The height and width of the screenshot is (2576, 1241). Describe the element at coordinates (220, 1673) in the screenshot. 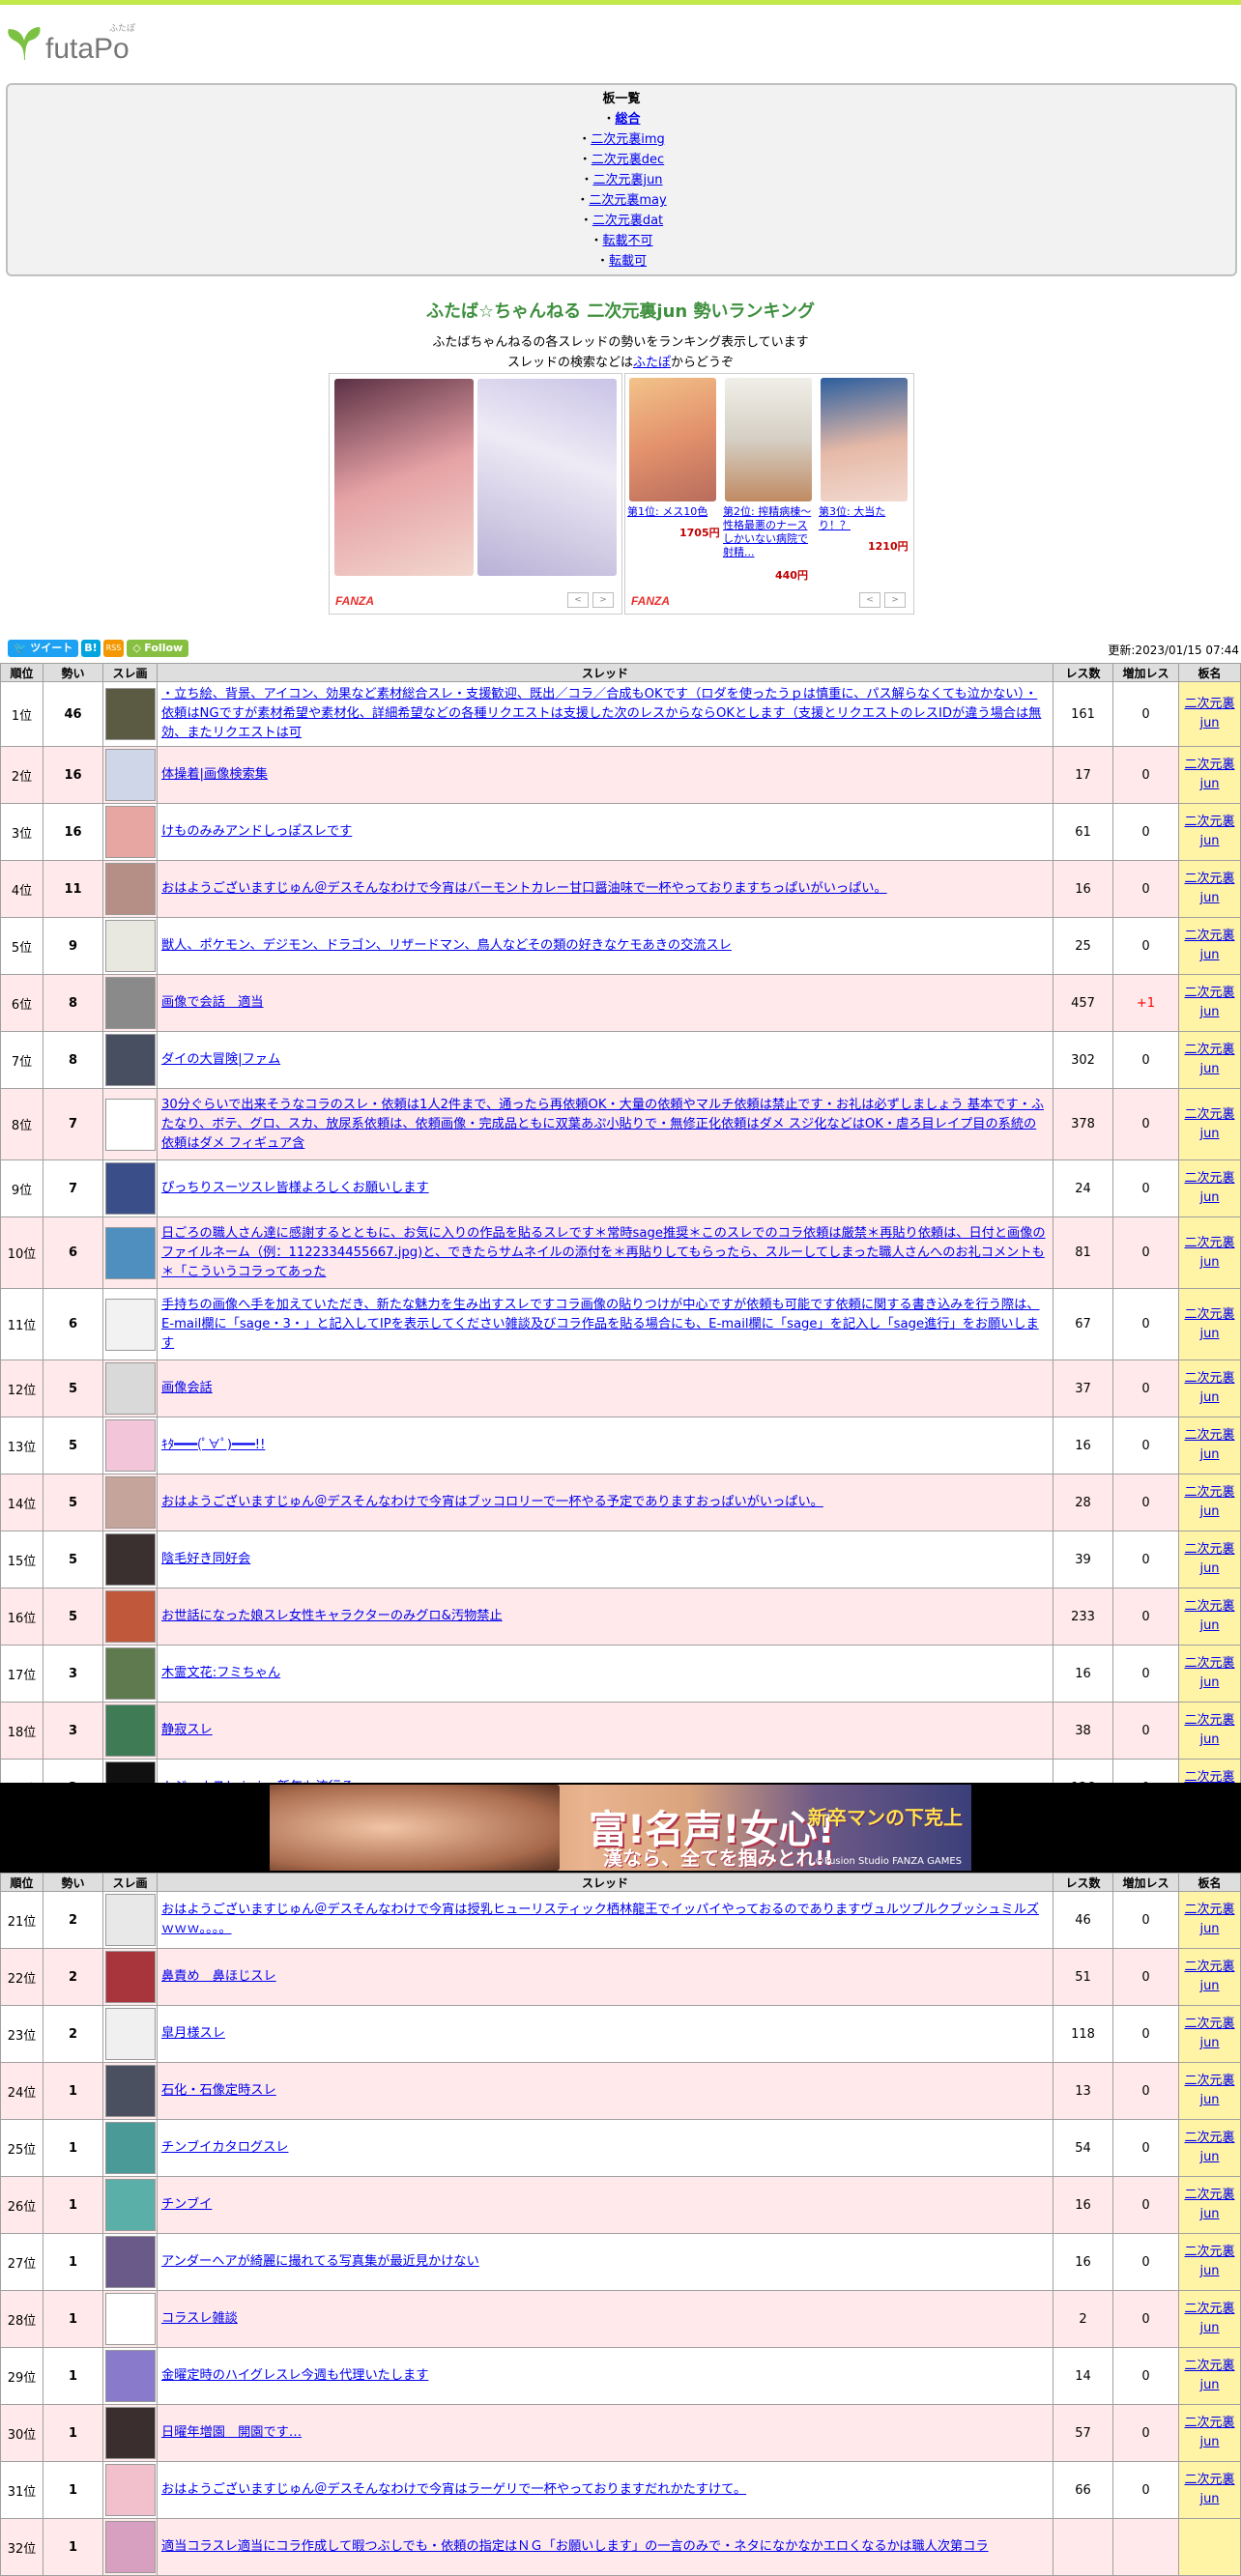

I see `thread-link: 木霊文花:フミちゃん` at that location.